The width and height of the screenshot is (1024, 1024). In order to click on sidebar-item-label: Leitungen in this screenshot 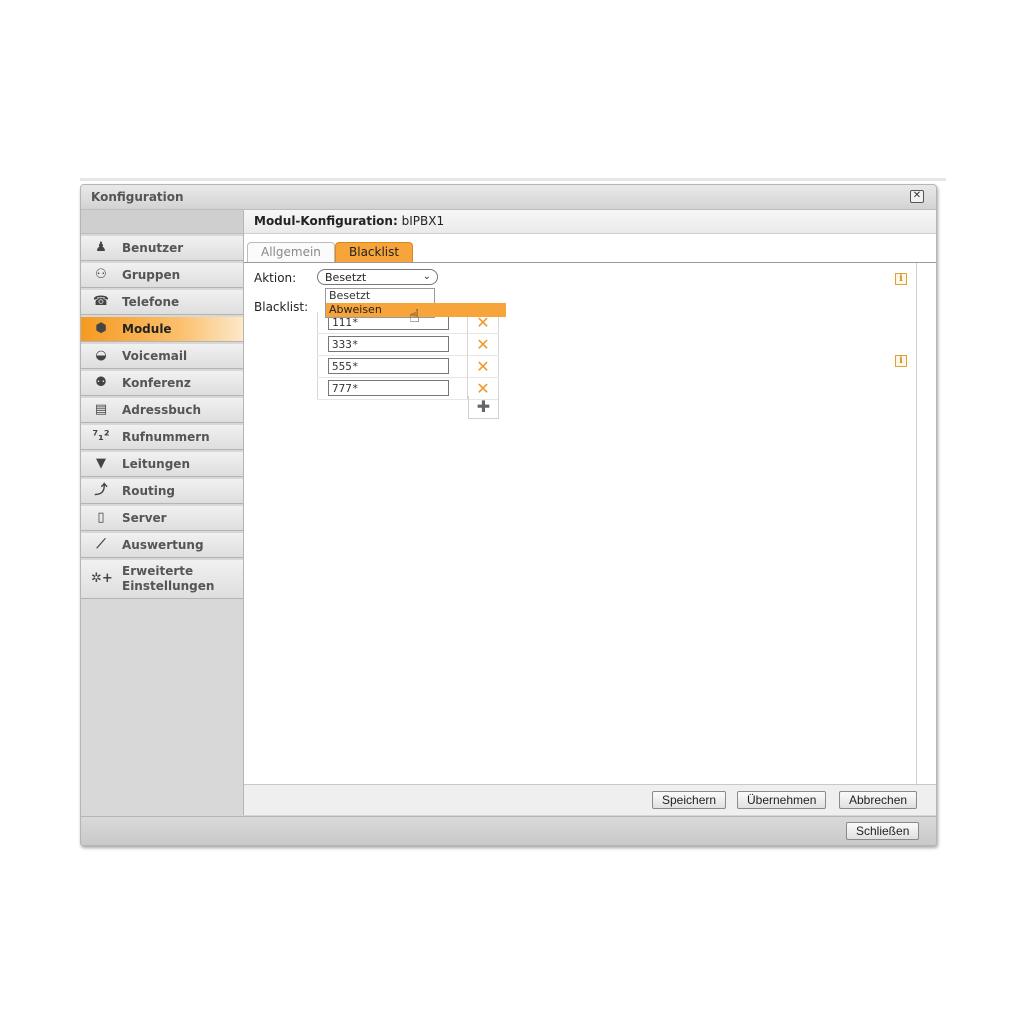, I will do `click(156, 464)`.